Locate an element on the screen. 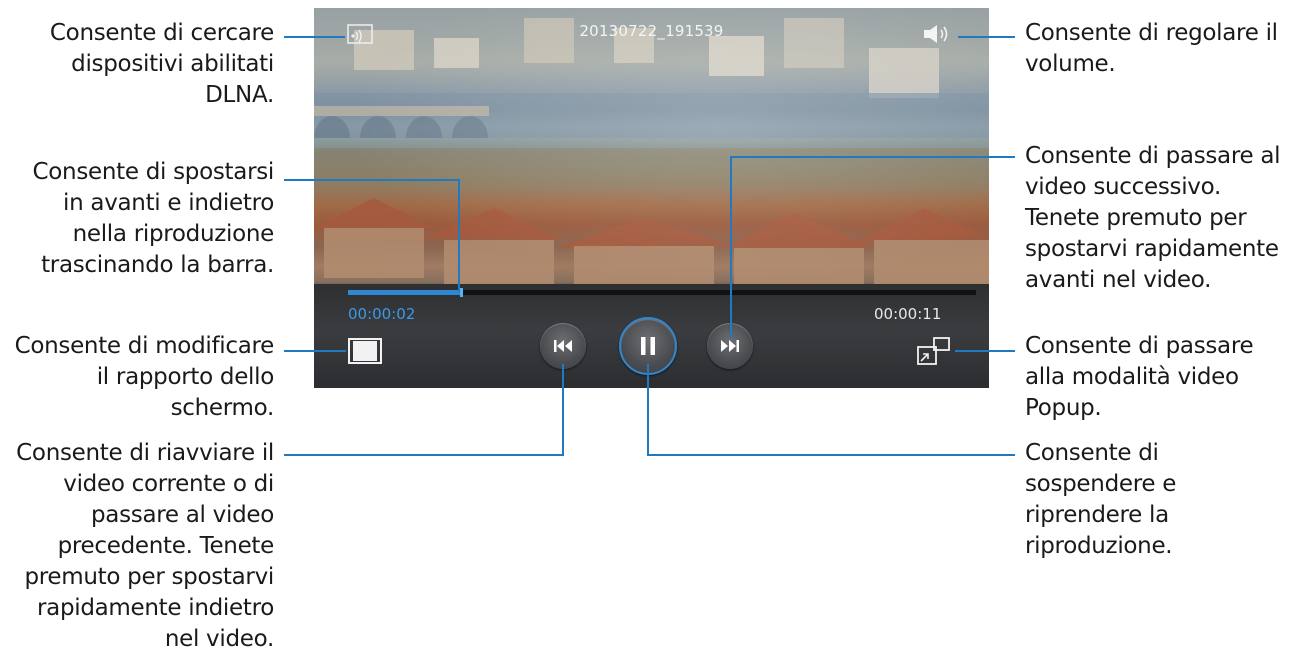 This screenshot has height=655, width=1293. line-seek is located at coordinates (372, 235).